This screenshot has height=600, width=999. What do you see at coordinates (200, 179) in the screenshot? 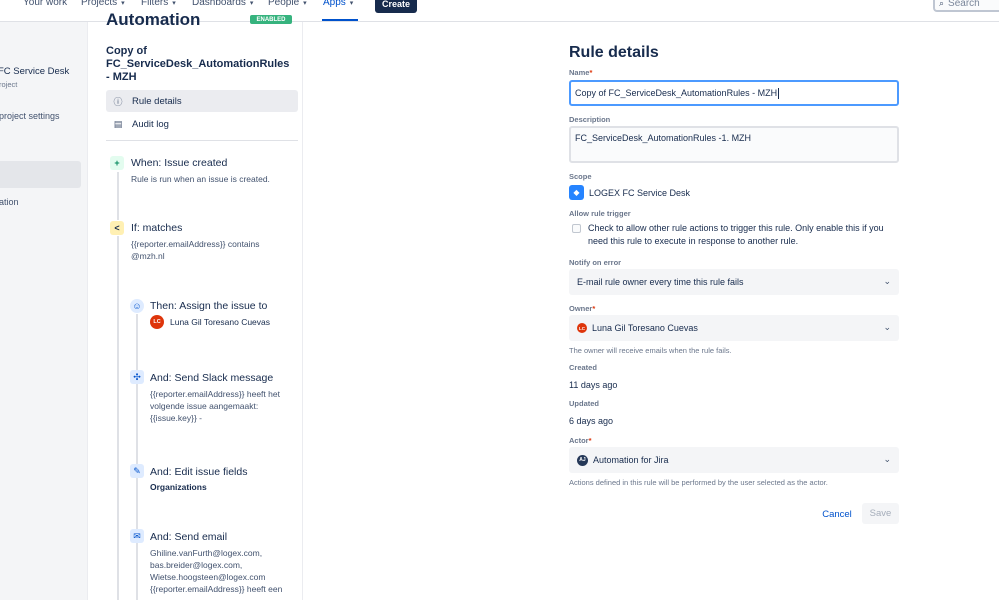
I see `trigger-description: Rule is run when an issue is created.` at bounding box center [200, 179].